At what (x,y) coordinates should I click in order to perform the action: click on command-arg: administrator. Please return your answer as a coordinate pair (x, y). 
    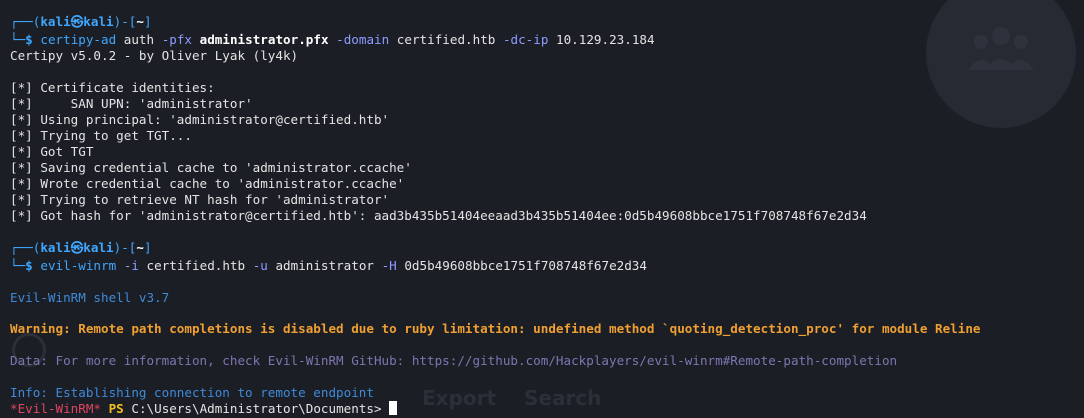
    Looking at the image, I should click on (324, 265).